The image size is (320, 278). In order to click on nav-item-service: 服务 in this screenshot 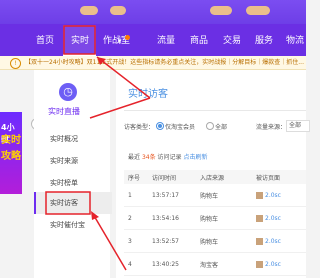, I will do `click(264, 41)`.